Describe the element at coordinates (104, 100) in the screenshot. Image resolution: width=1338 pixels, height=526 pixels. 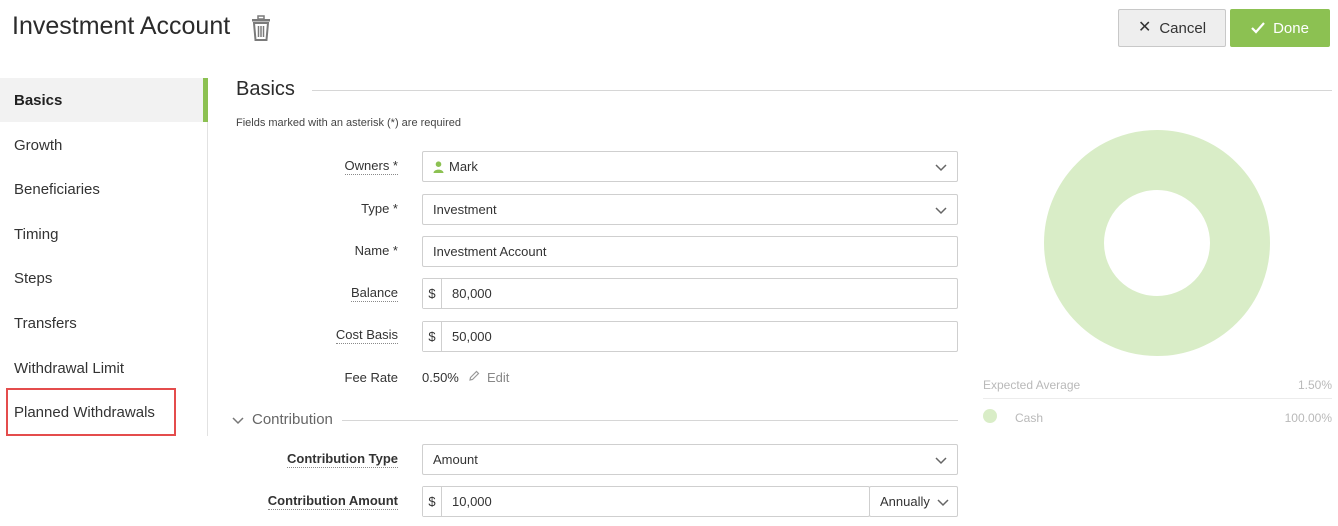
I see `sidebar-item-basics: Basics` at that location.